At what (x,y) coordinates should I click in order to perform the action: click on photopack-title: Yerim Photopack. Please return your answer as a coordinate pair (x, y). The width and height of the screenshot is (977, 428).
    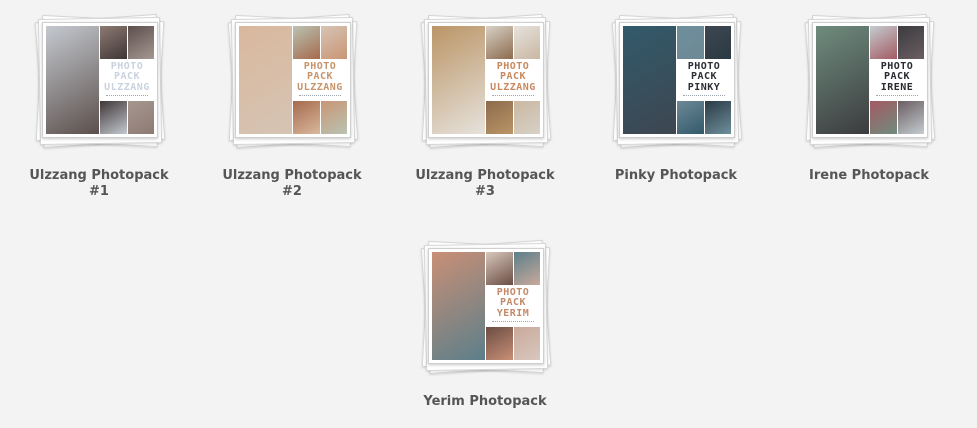
    Looking at the image, I should click on (485, 402).